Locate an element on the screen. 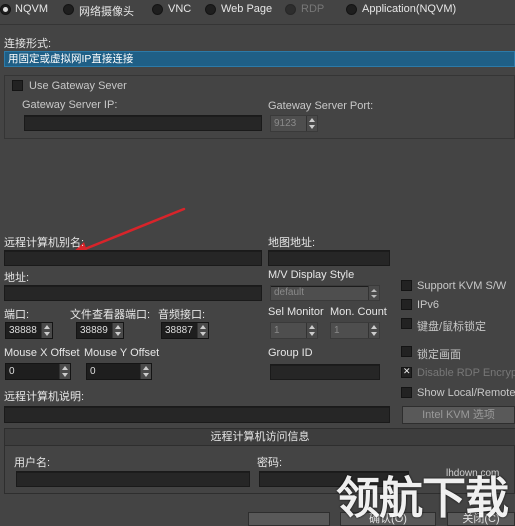  radio-application is located at coordinates (351, 9).